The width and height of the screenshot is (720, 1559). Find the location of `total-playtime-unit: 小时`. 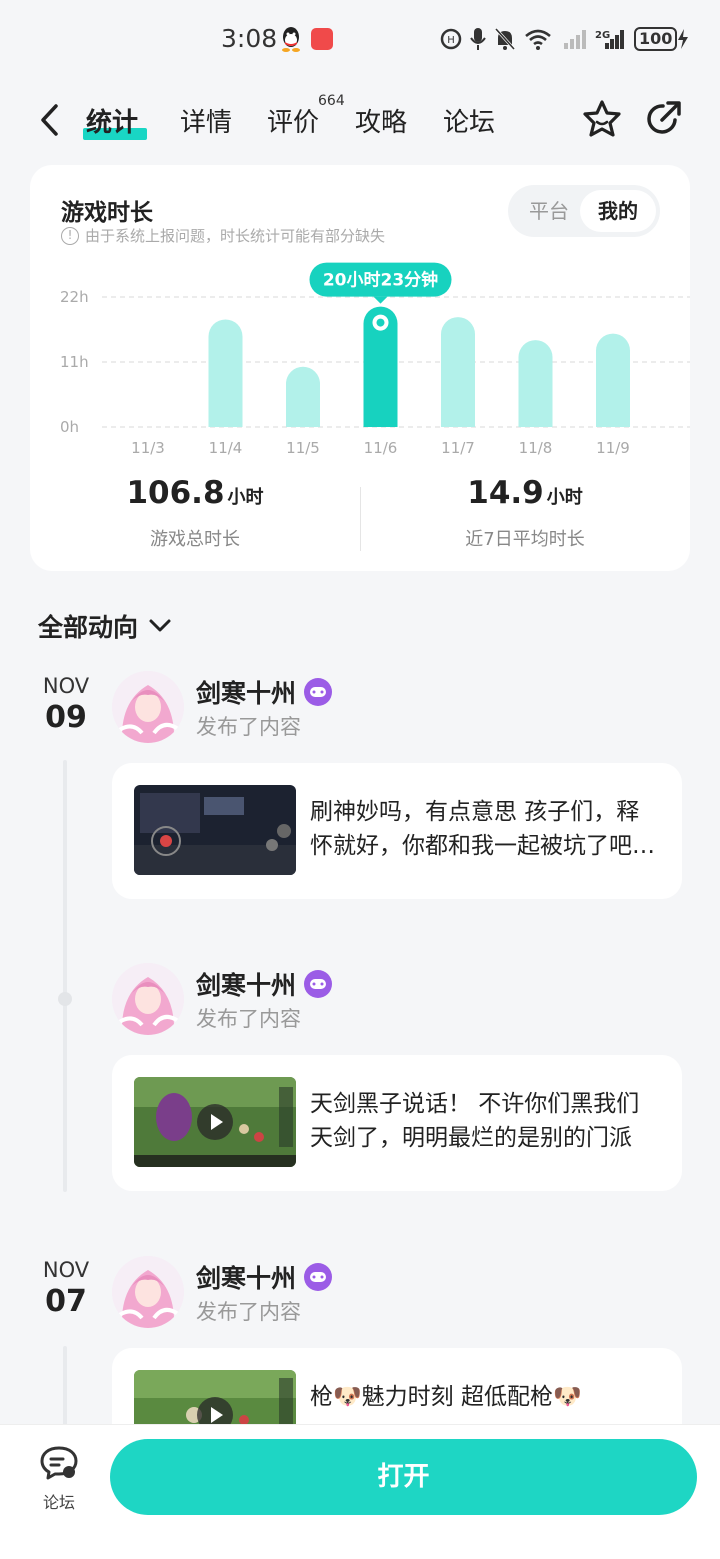

total-playtime-unit: 小时 is located at coordinates (245, 497).